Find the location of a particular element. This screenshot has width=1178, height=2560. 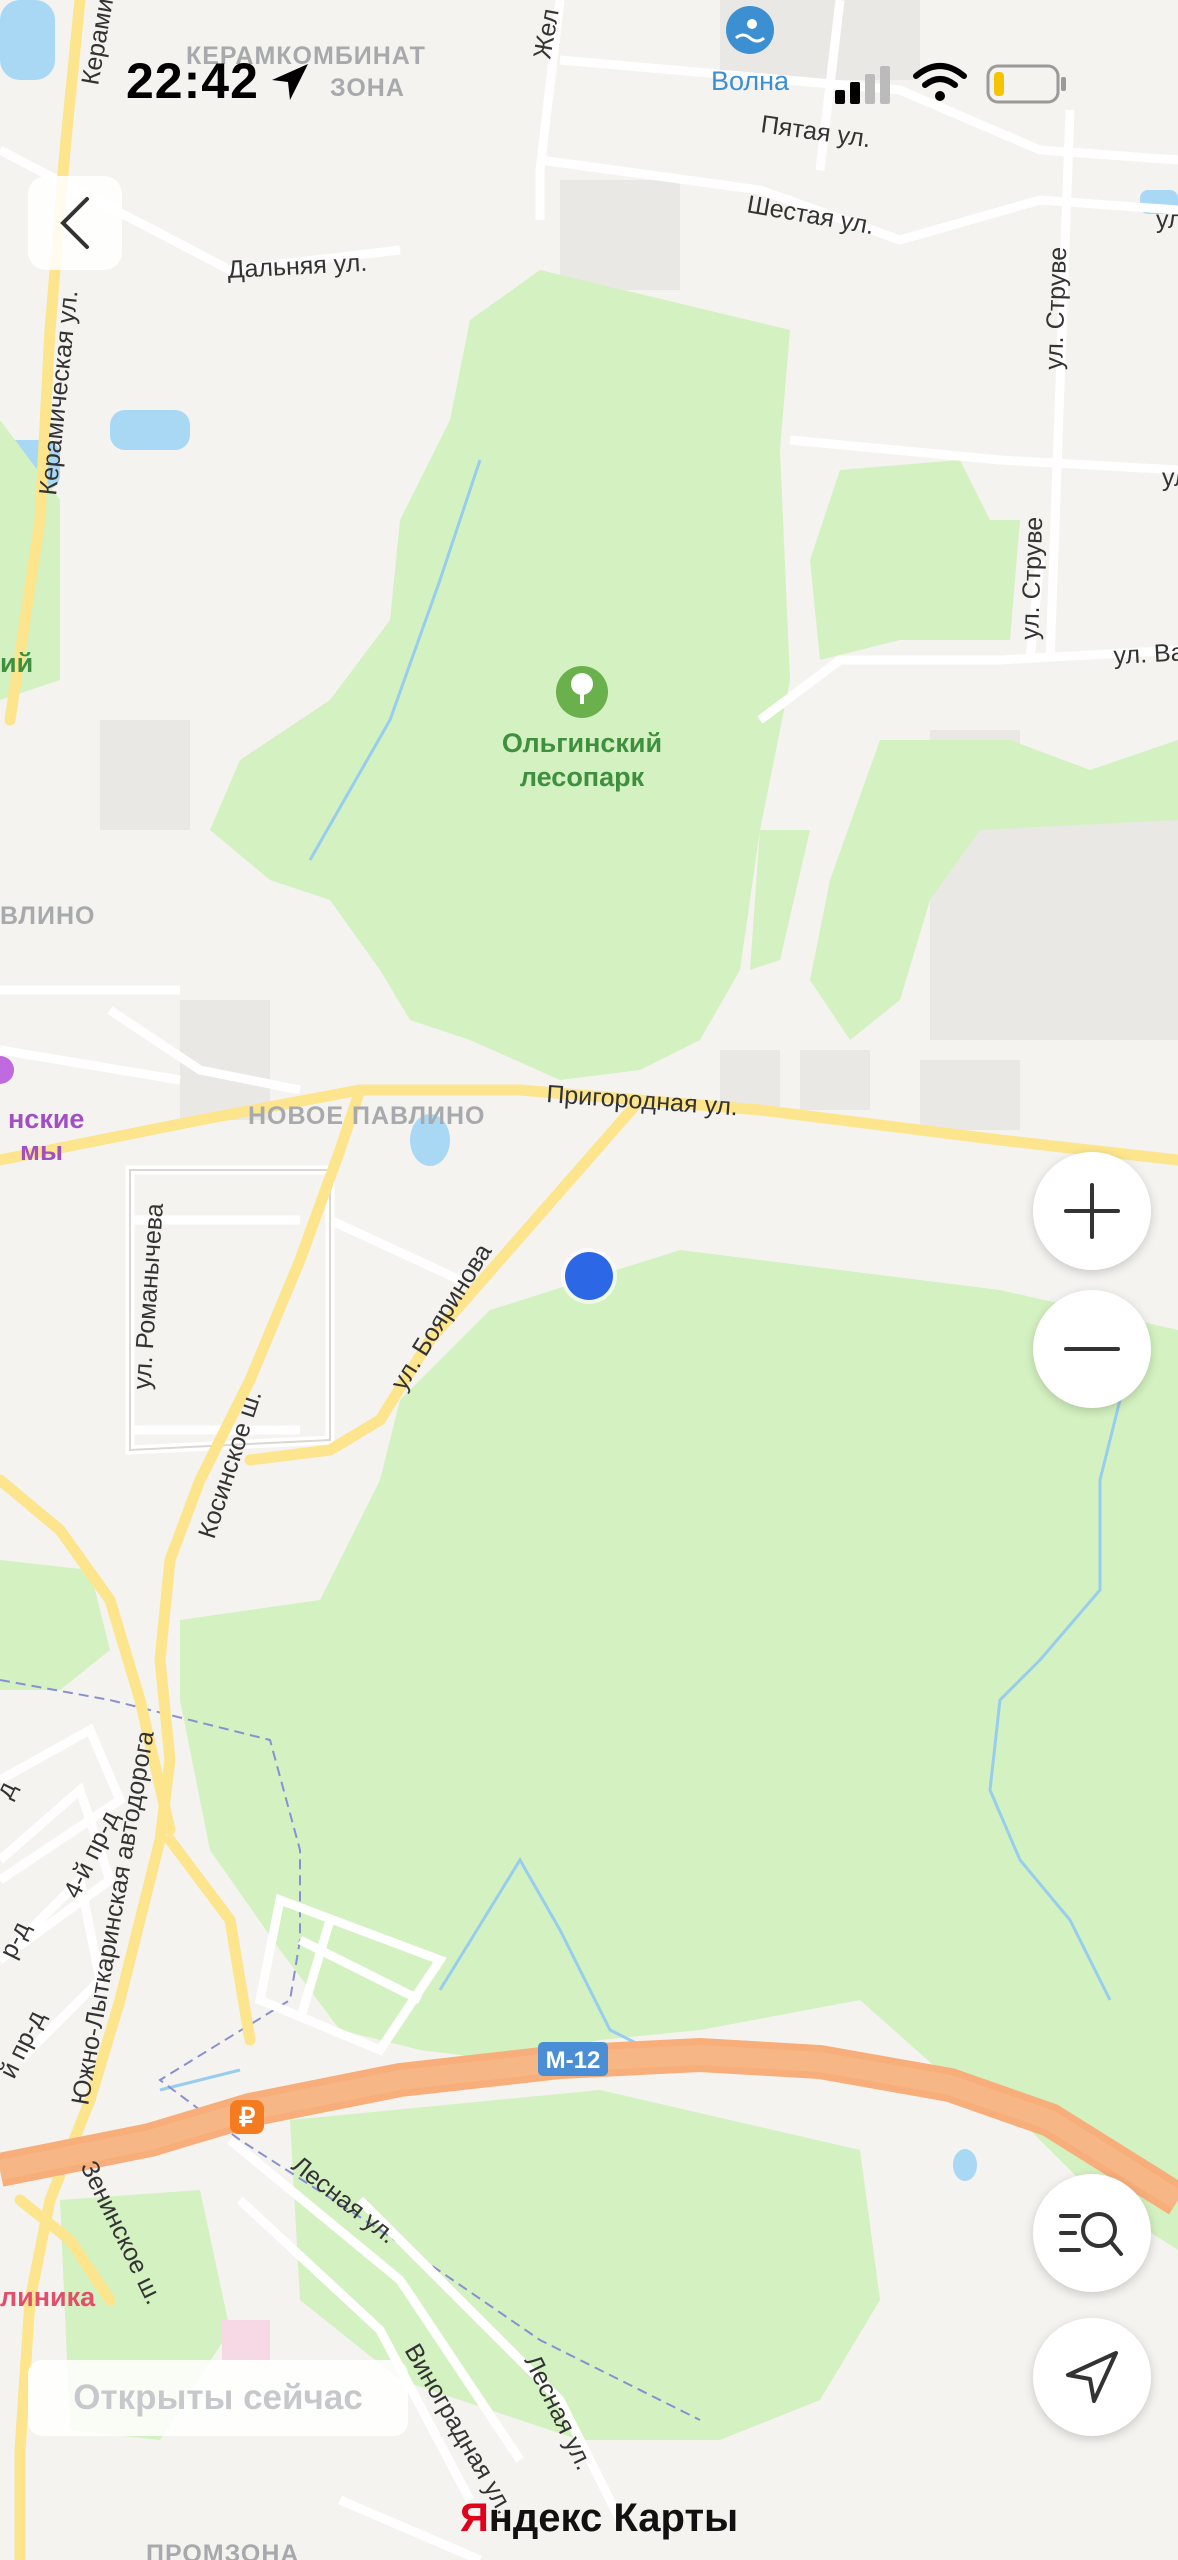

back-button is located at coordinates (75, 223).